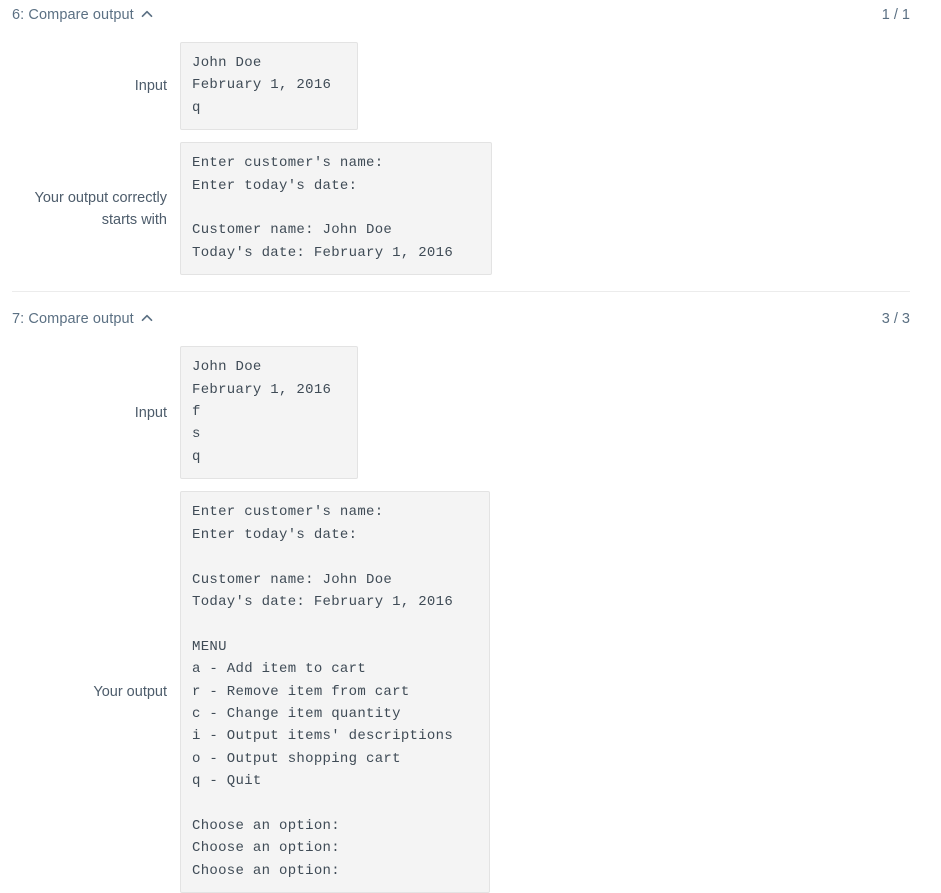 Image resolution: width=941 pixels, height=893 pixels. Describe the element at coordinates (150, 412) in the screenshot. I see `test-case-7-input-label: Input` at that location.